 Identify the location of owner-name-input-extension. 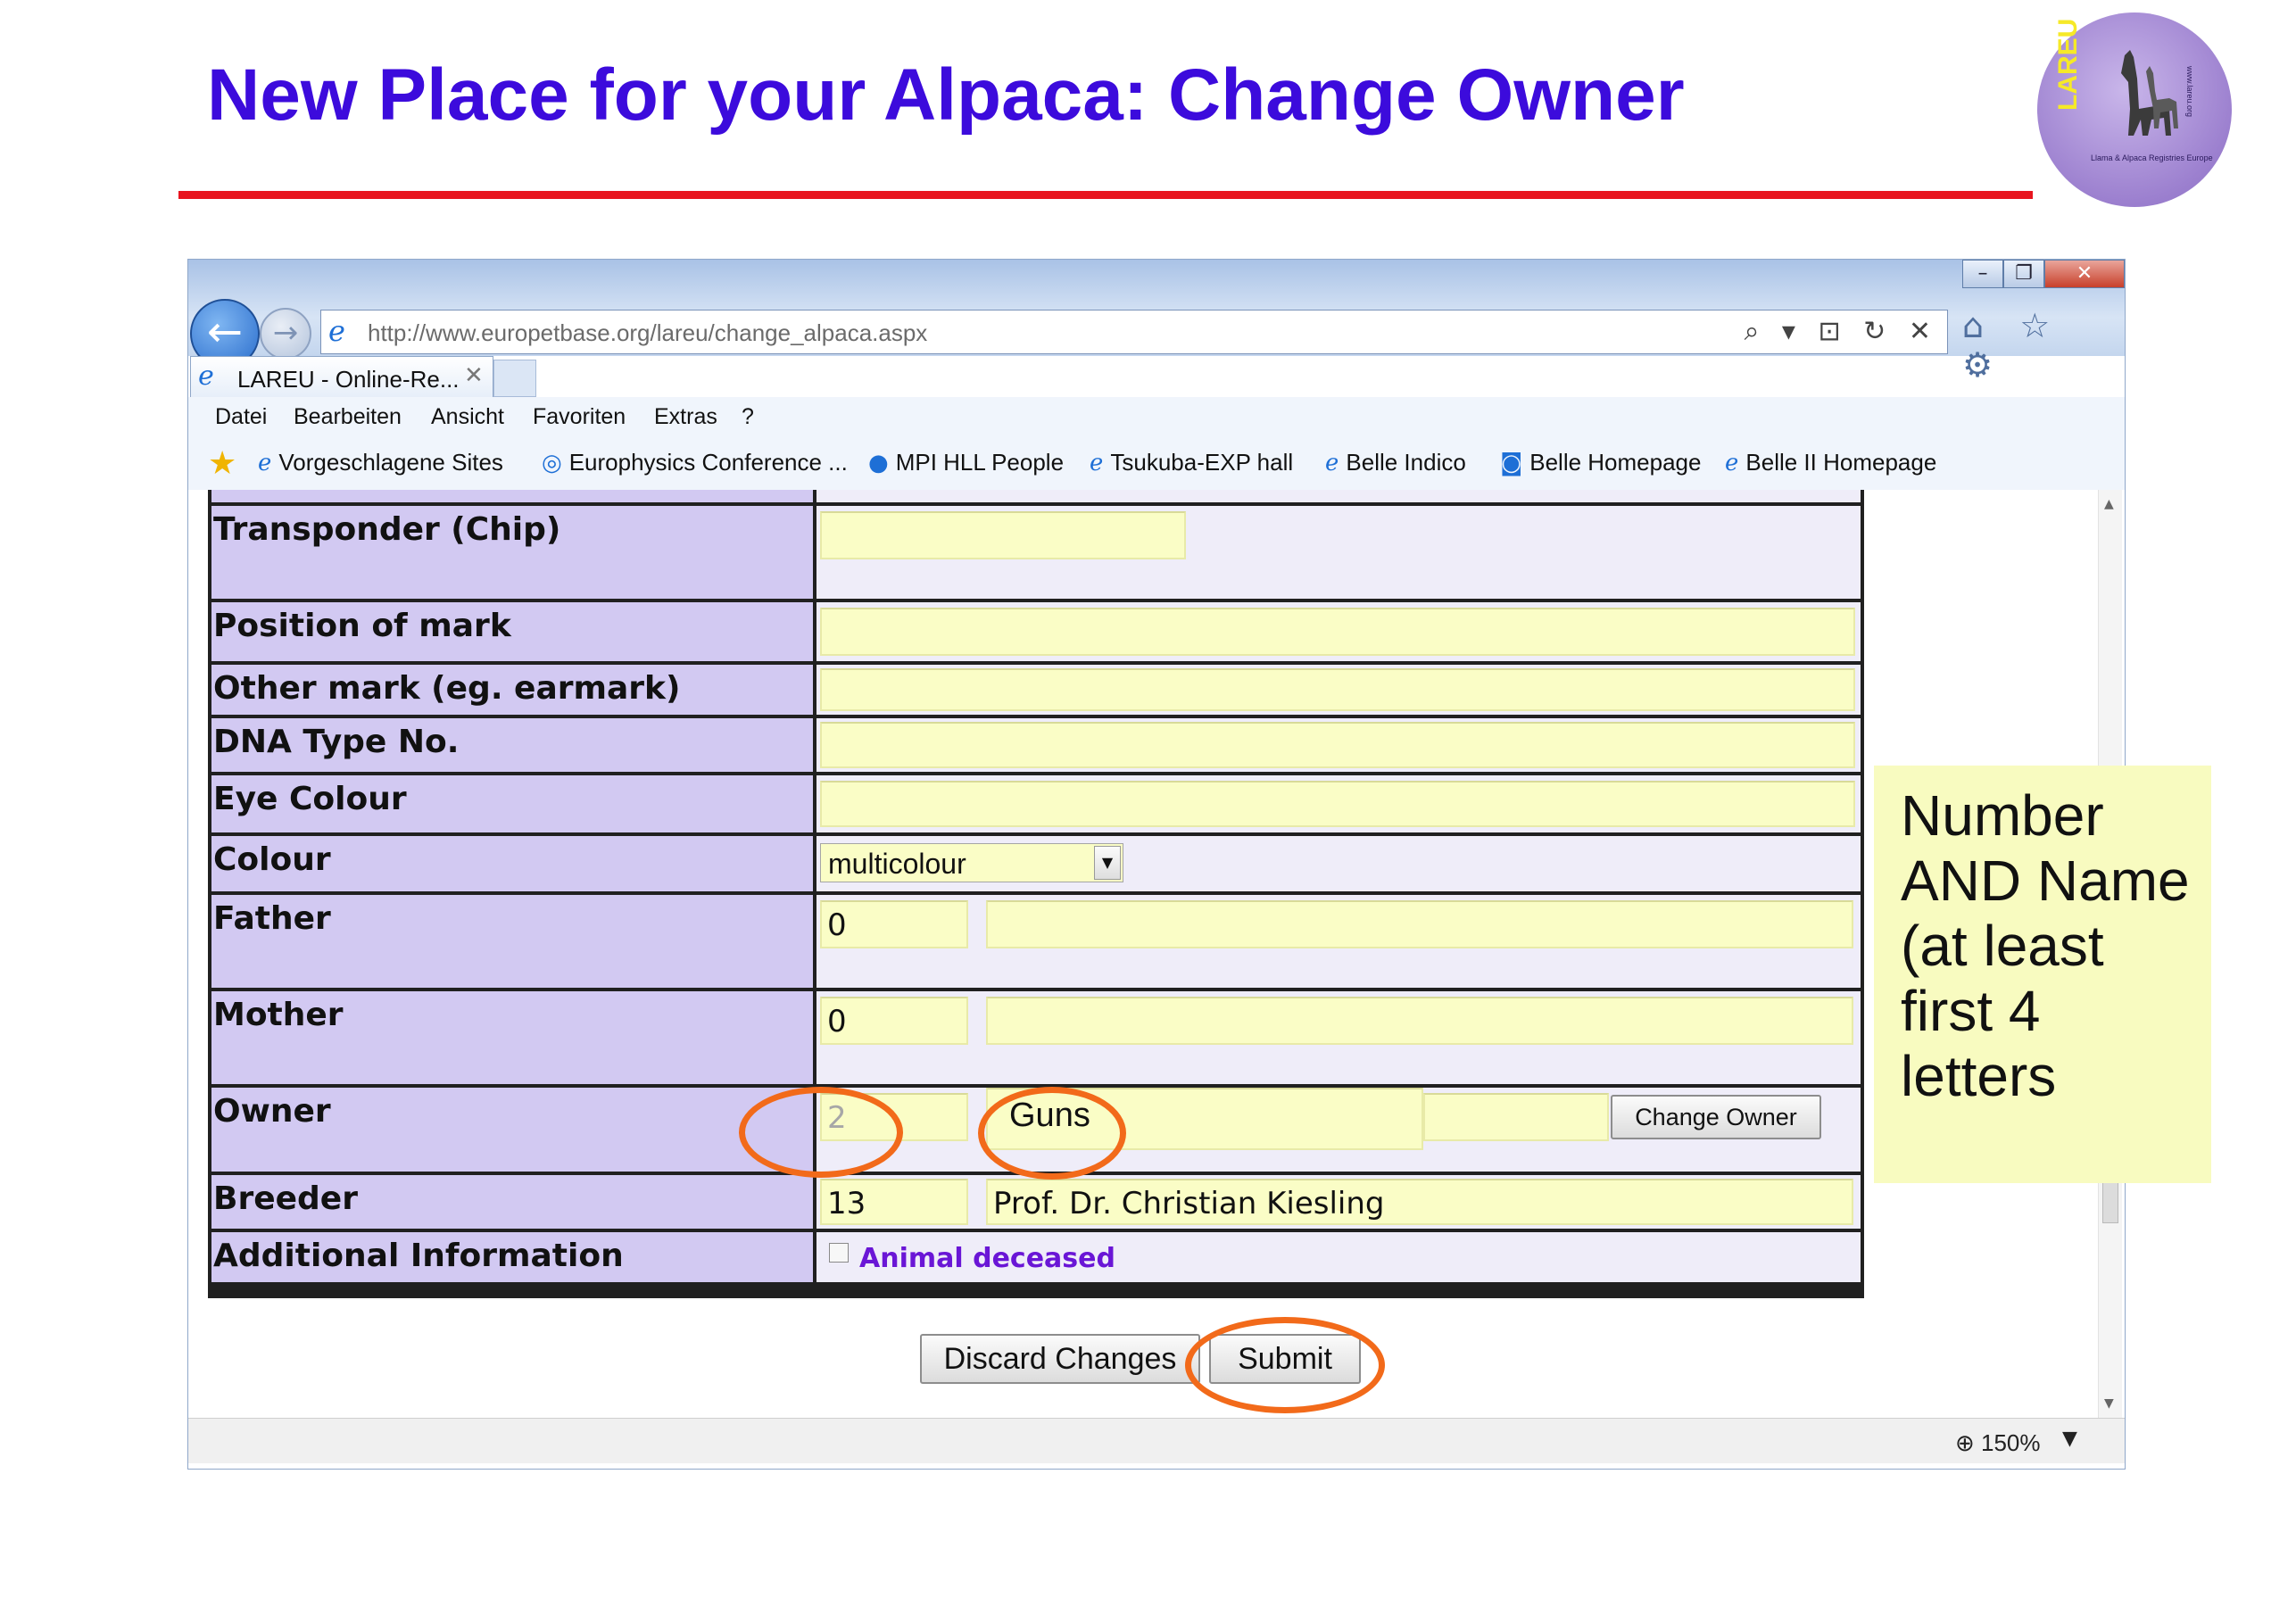
(1516, 1117).